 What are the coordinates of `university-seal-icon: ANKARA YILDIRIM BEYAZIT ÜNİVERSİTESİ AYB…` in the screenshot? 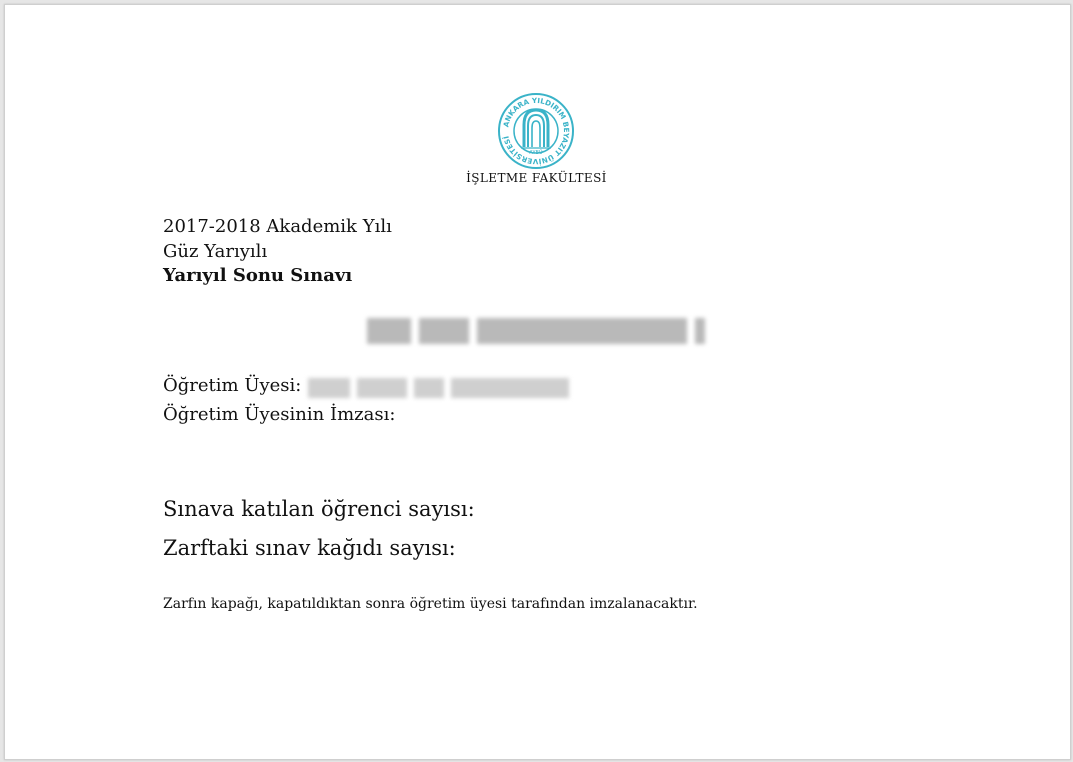 It's located at (536, 131).